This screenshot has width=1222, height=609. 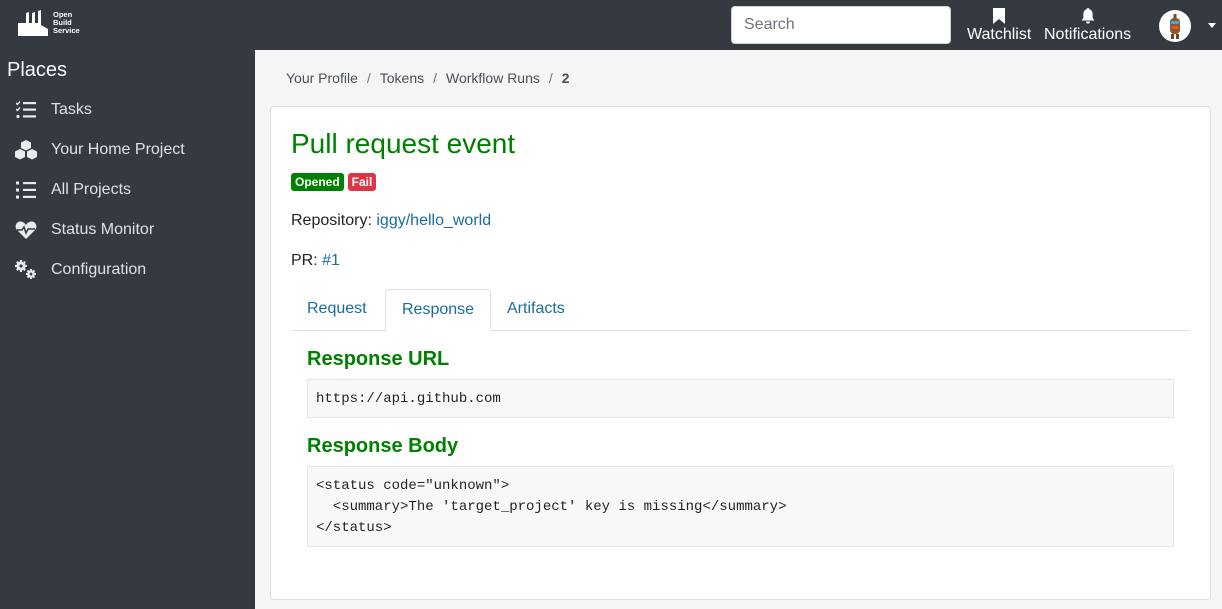 I want to click on repository-row: Repository: iggy/hello_world, so click(x=391, y=221).